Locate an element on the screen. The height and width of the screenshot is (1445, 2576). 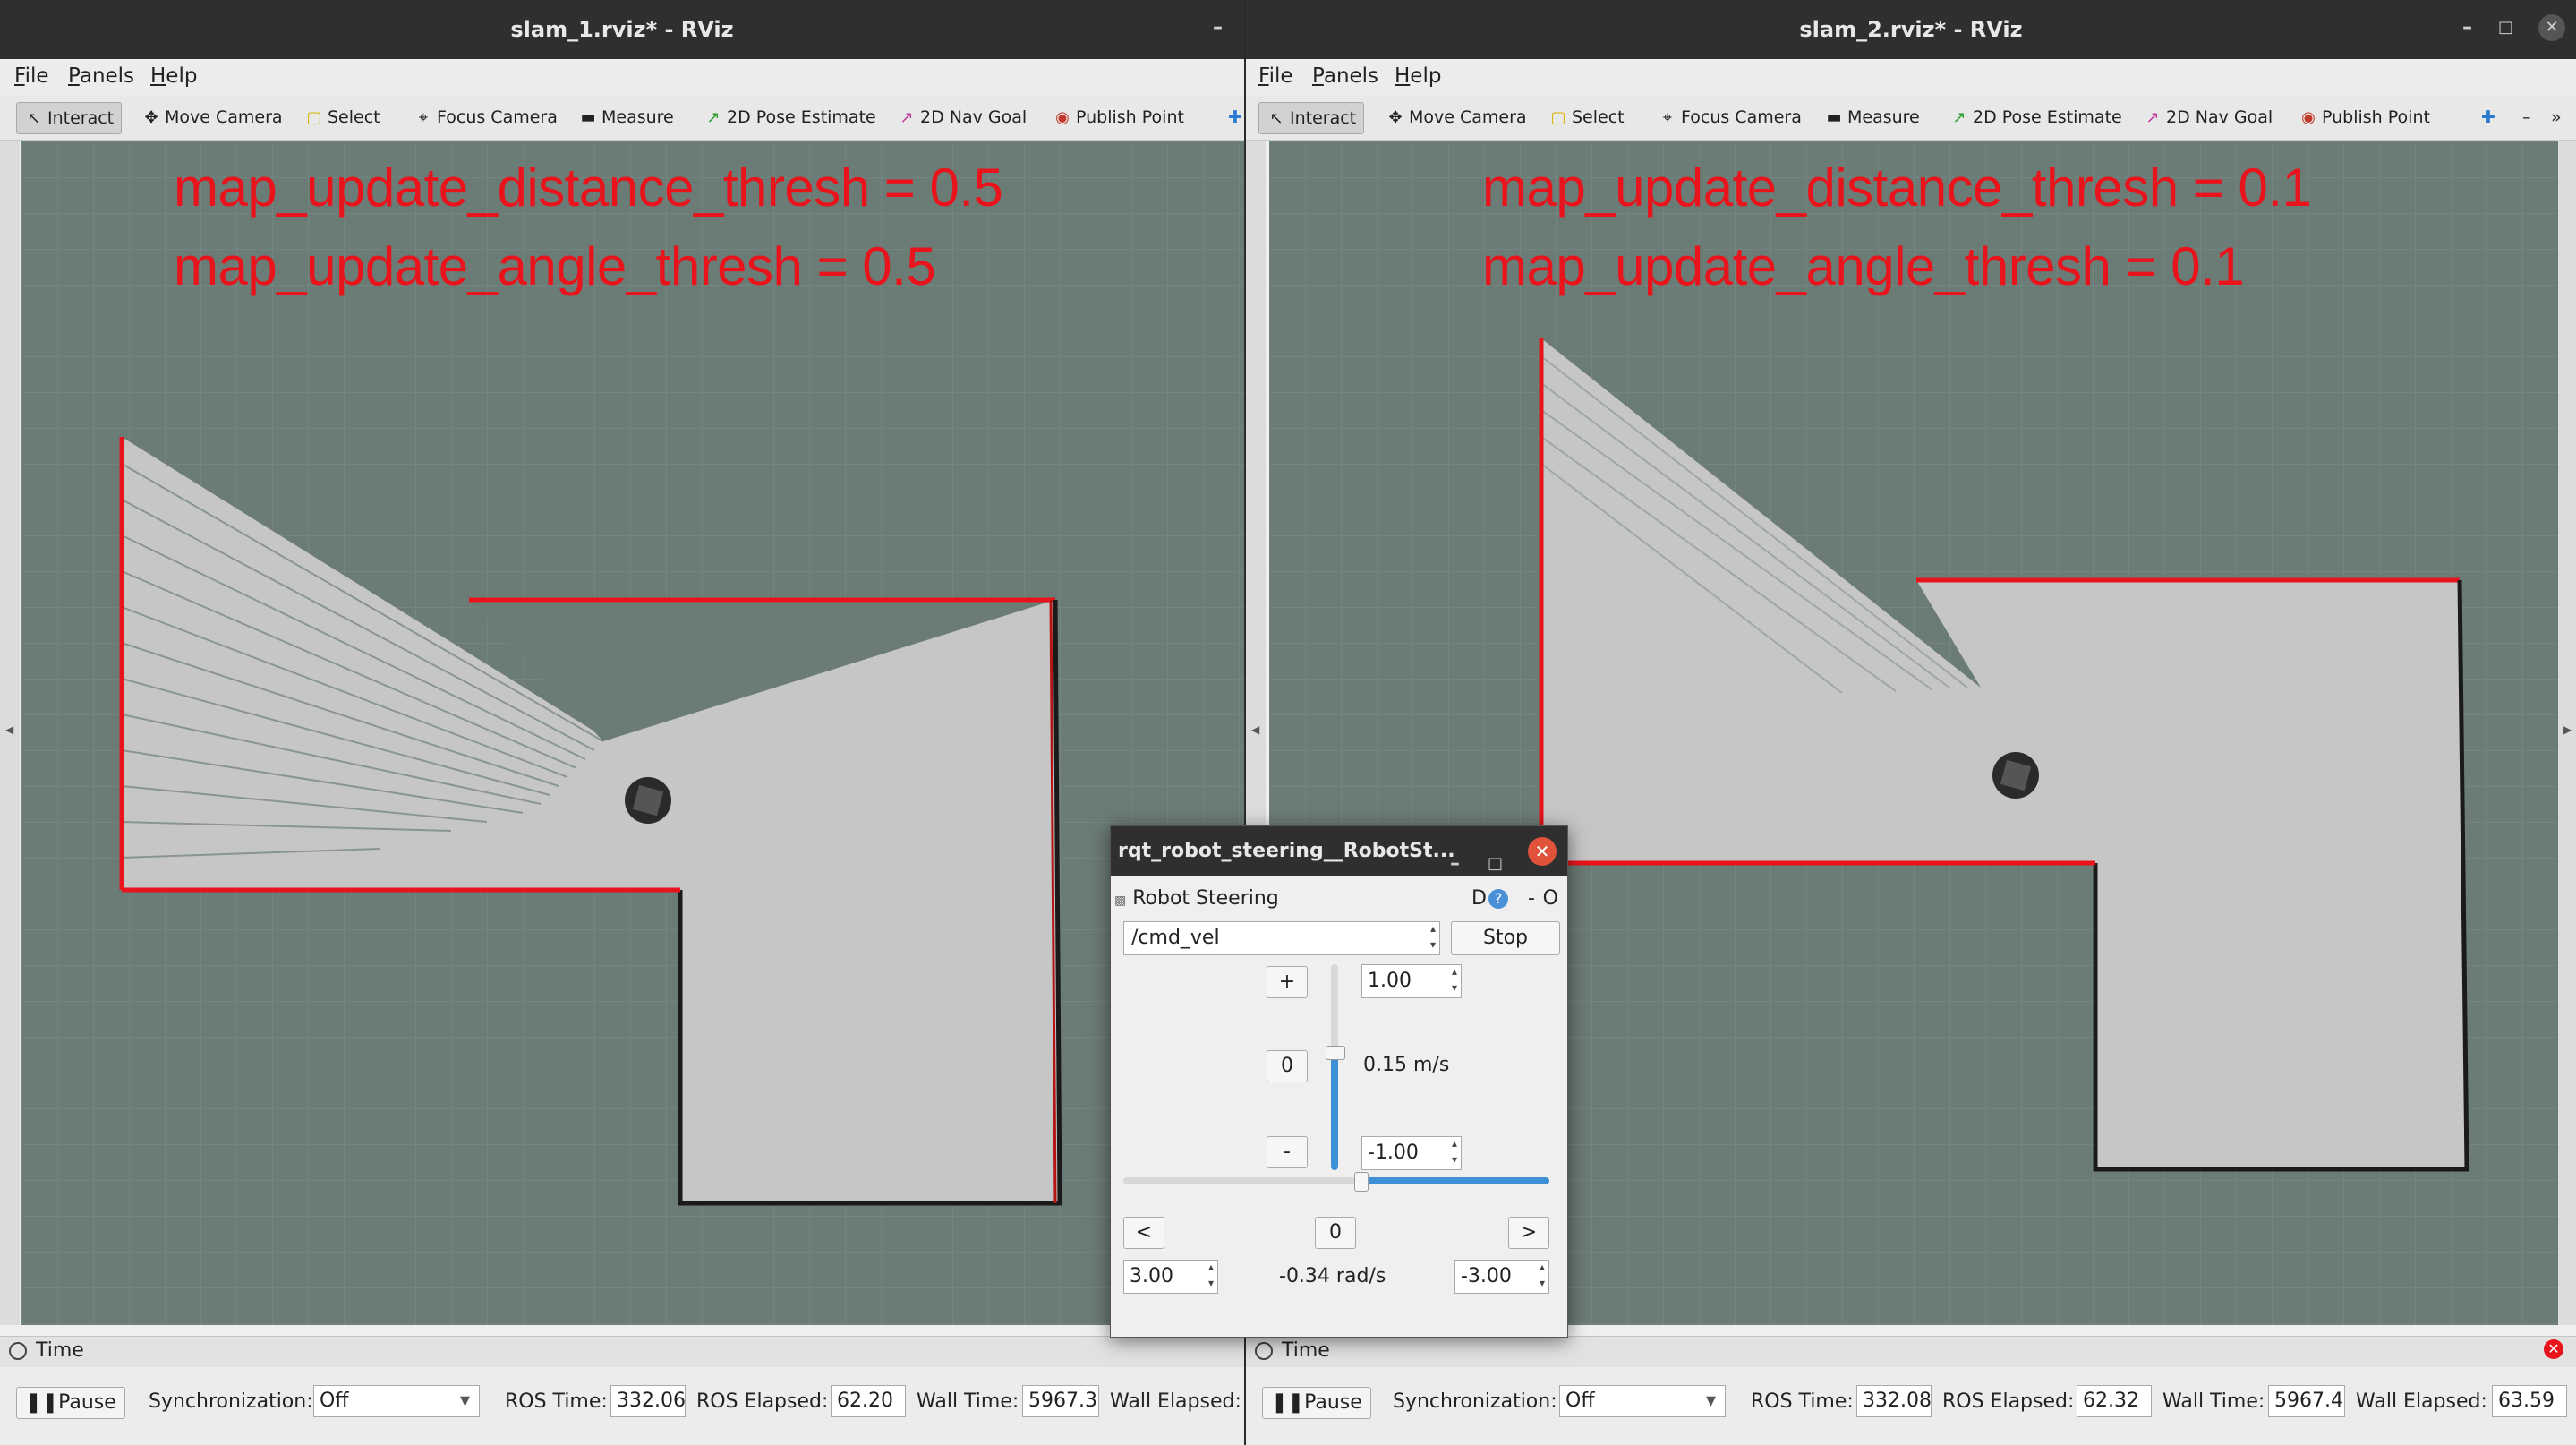
plugin-close-button: O is located at coordinates (1550, 898).